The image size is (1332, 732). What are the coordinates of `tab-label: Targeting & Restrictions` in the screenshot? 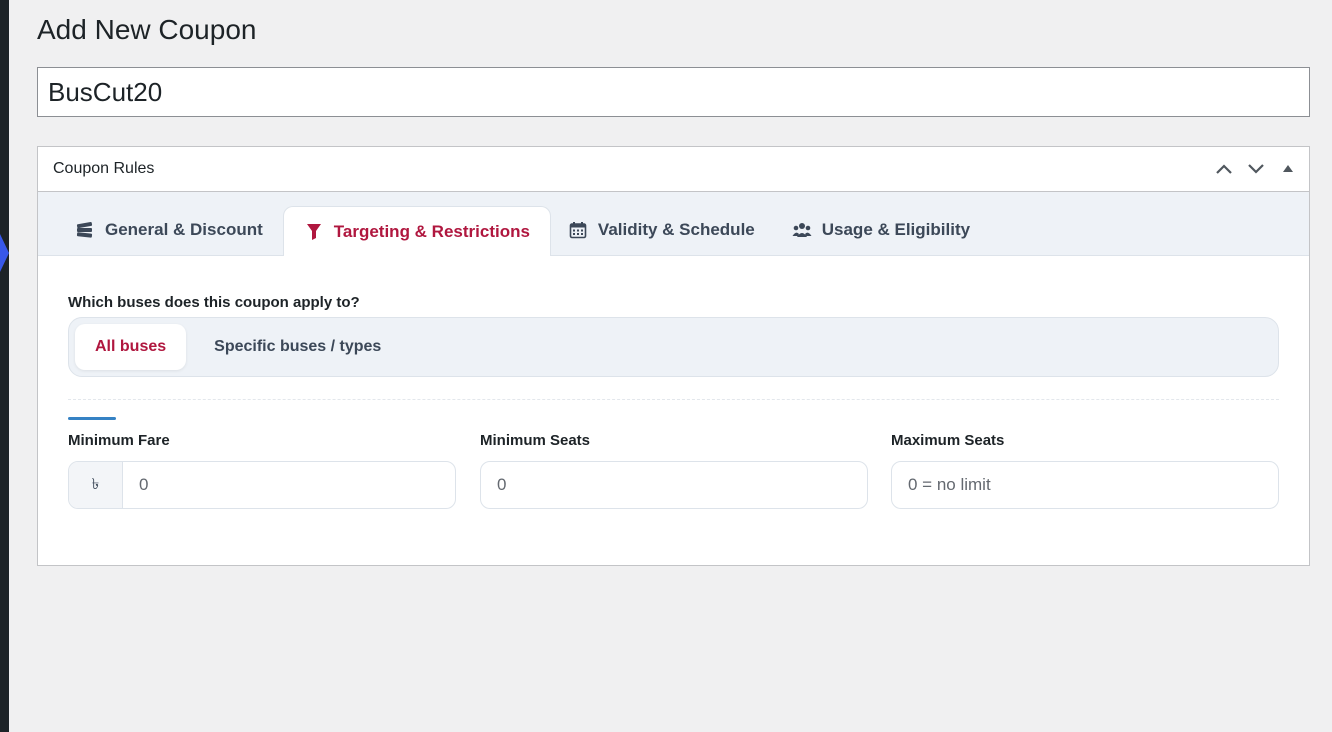 It's located at (431, 231).